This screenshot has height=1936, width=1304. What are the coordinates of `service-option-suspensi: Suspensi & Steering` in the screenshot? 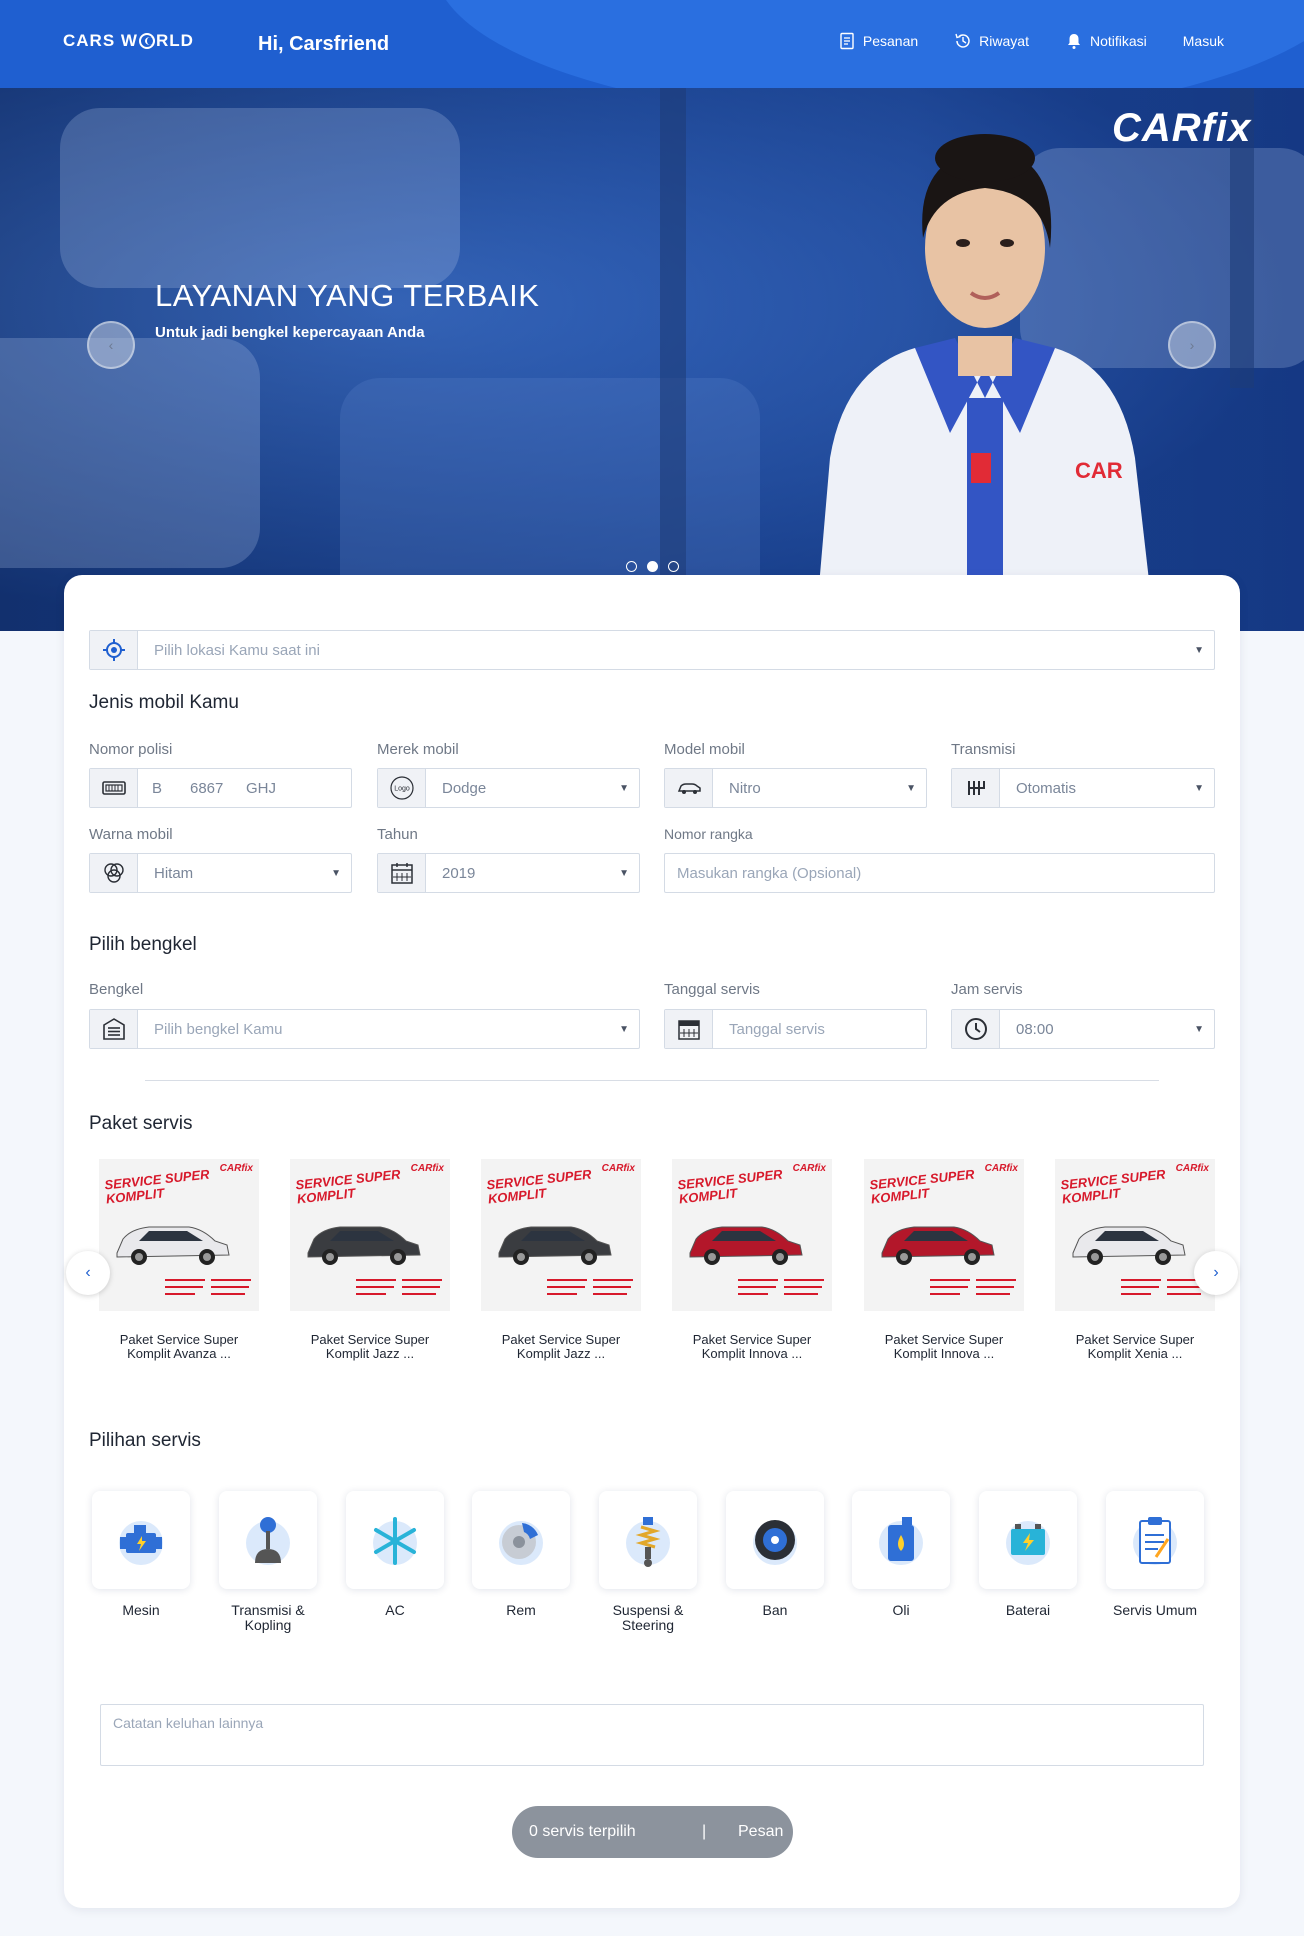 It's located at (648, 1562).